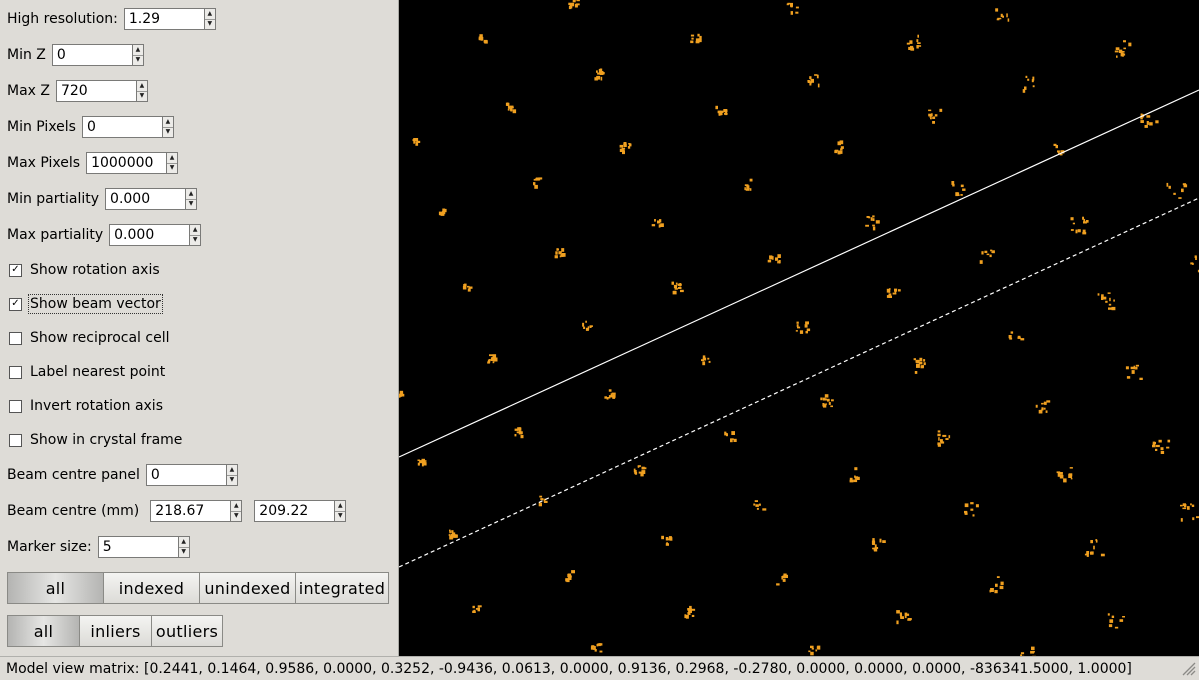 The width and height of the screenshot is (1199, 680). I want to click on max-pixels-label: Max Pixels, so click(44, 163).